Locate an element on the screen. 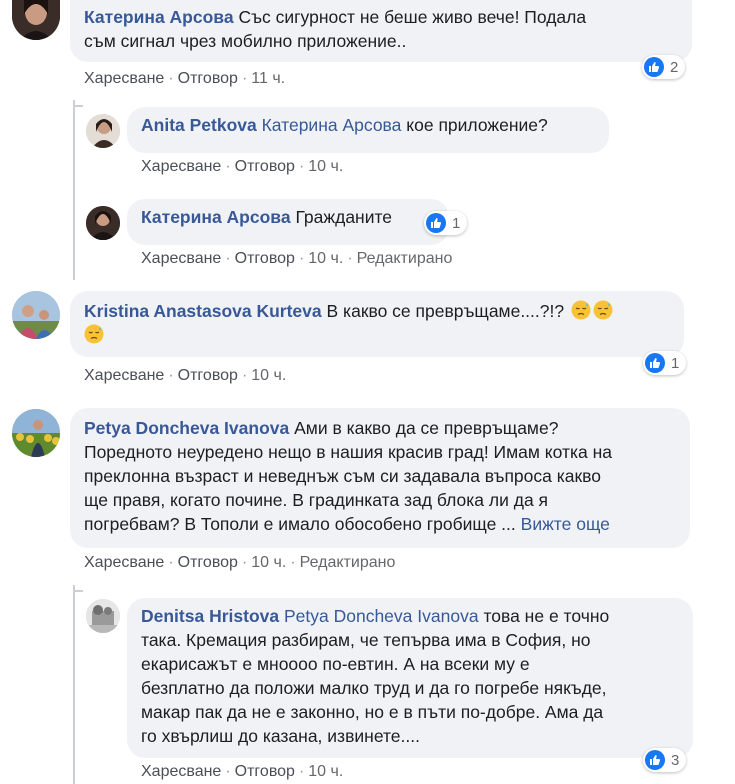 The image size is (735, 784). comment-author: Denitsa Hristova is located at coordinates (210, 616).